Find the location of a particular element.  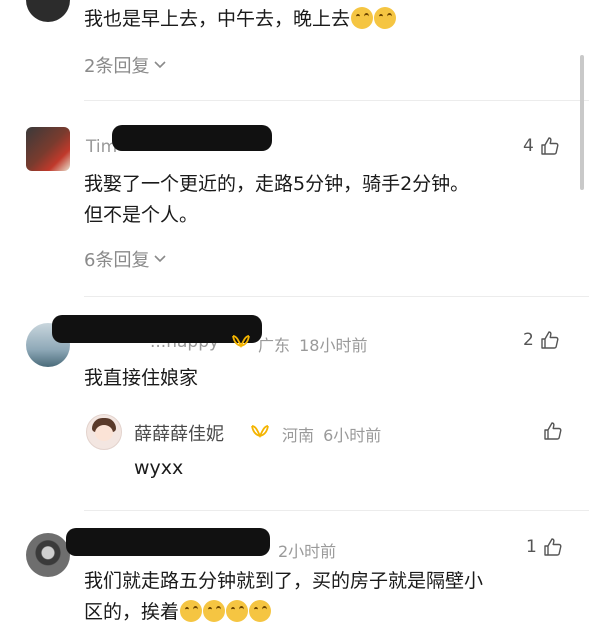

like-button: 1 is located at coordinates (544, 547).